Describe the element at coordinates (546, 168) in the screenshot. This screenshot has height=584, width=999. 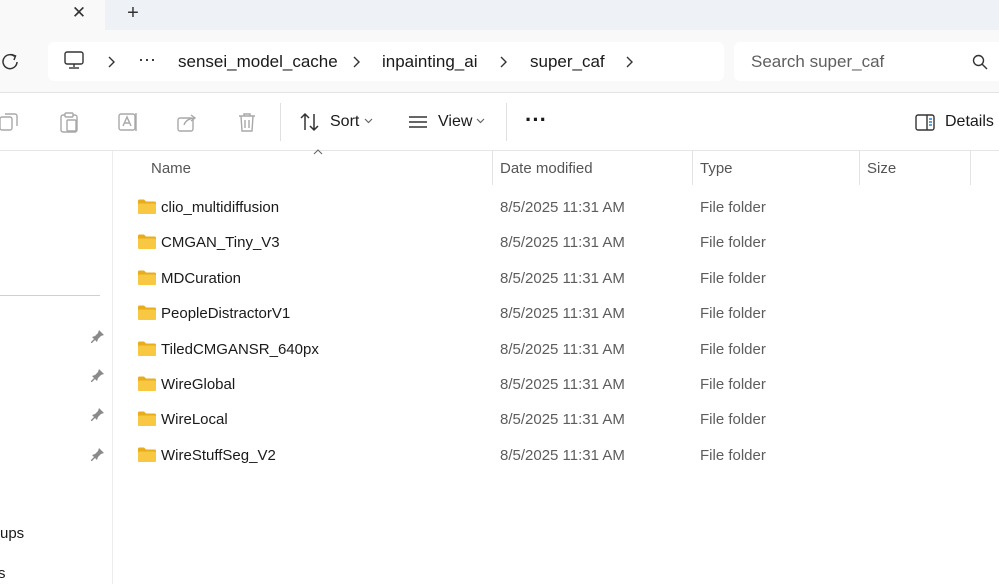
I see `column-header-label: Date modified` at that location.